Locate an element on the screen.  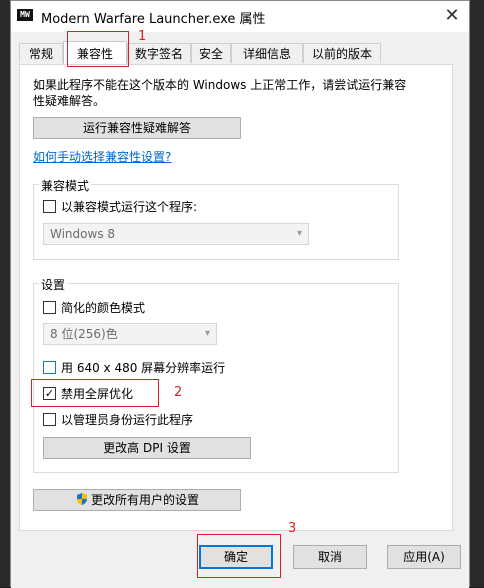
settings-group-label: 设置 is located at coordinates (53, 284).